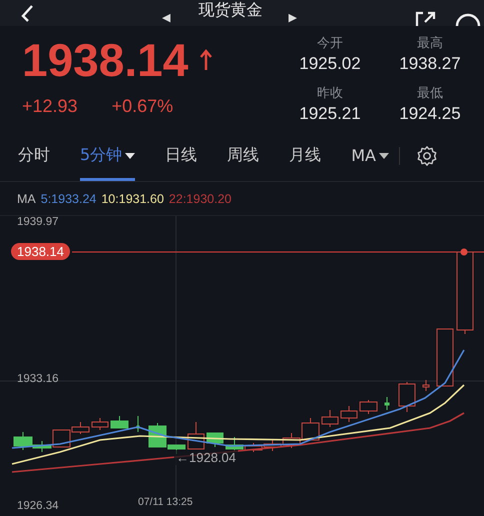  What do you see at coordinates (108, 155) in the screenshot?
I see `period-tab: 5分钟` at bounding box center [108, 155].